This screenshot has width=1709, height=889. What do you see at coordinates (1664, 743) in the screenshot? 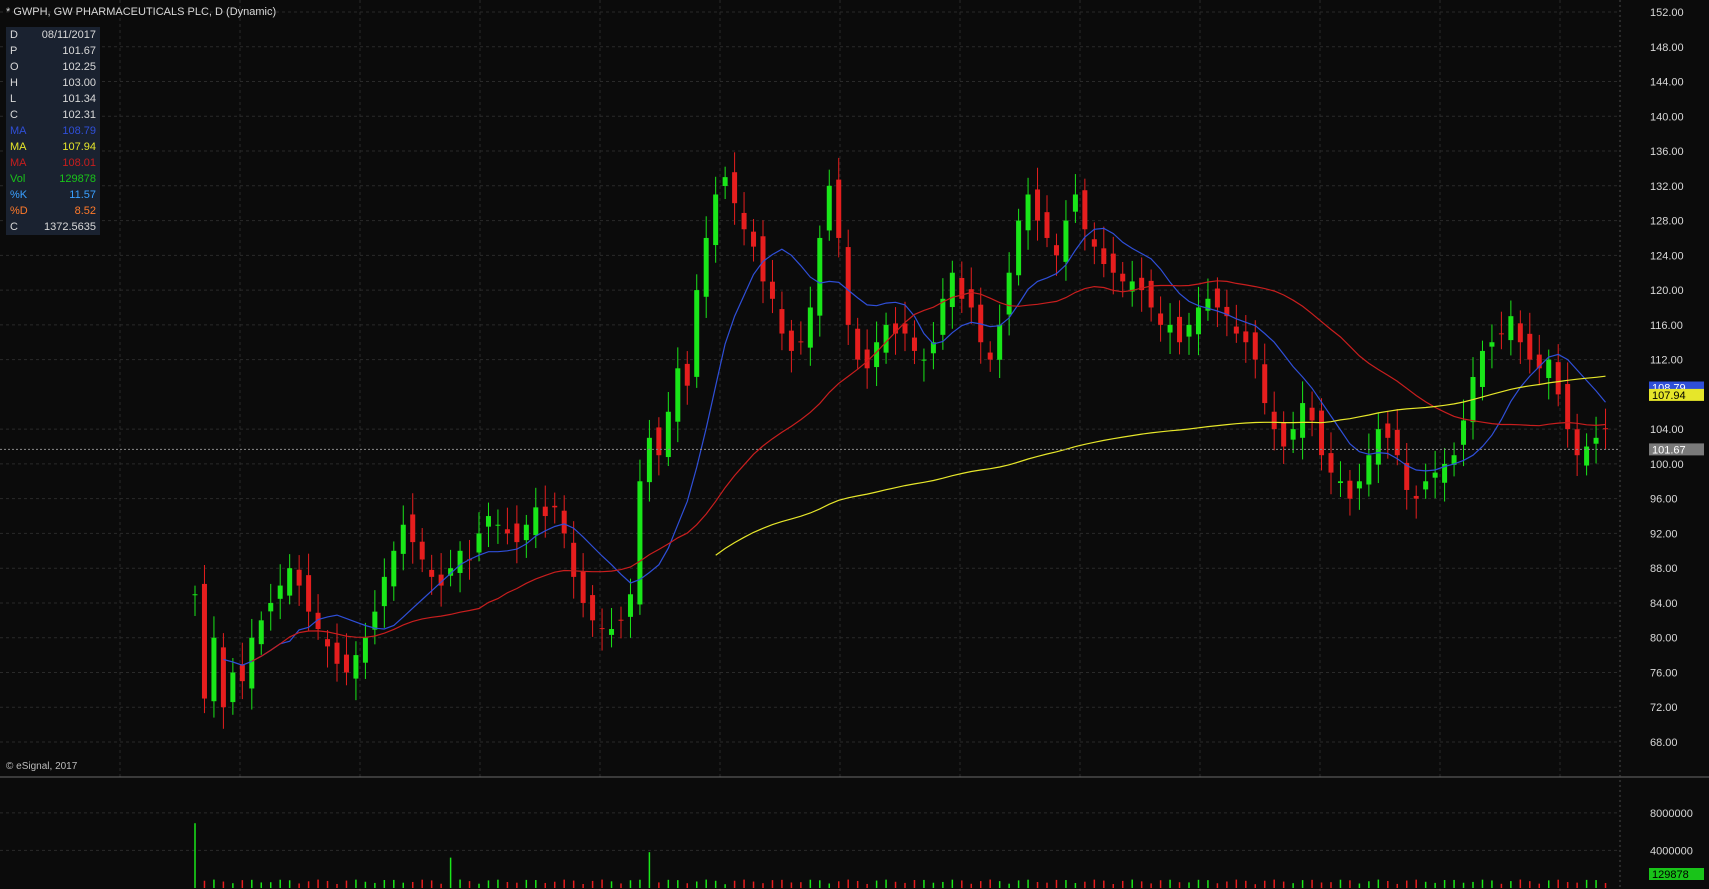
I see `price-tick-label: 68.00` at bounding box center [1664, 743].